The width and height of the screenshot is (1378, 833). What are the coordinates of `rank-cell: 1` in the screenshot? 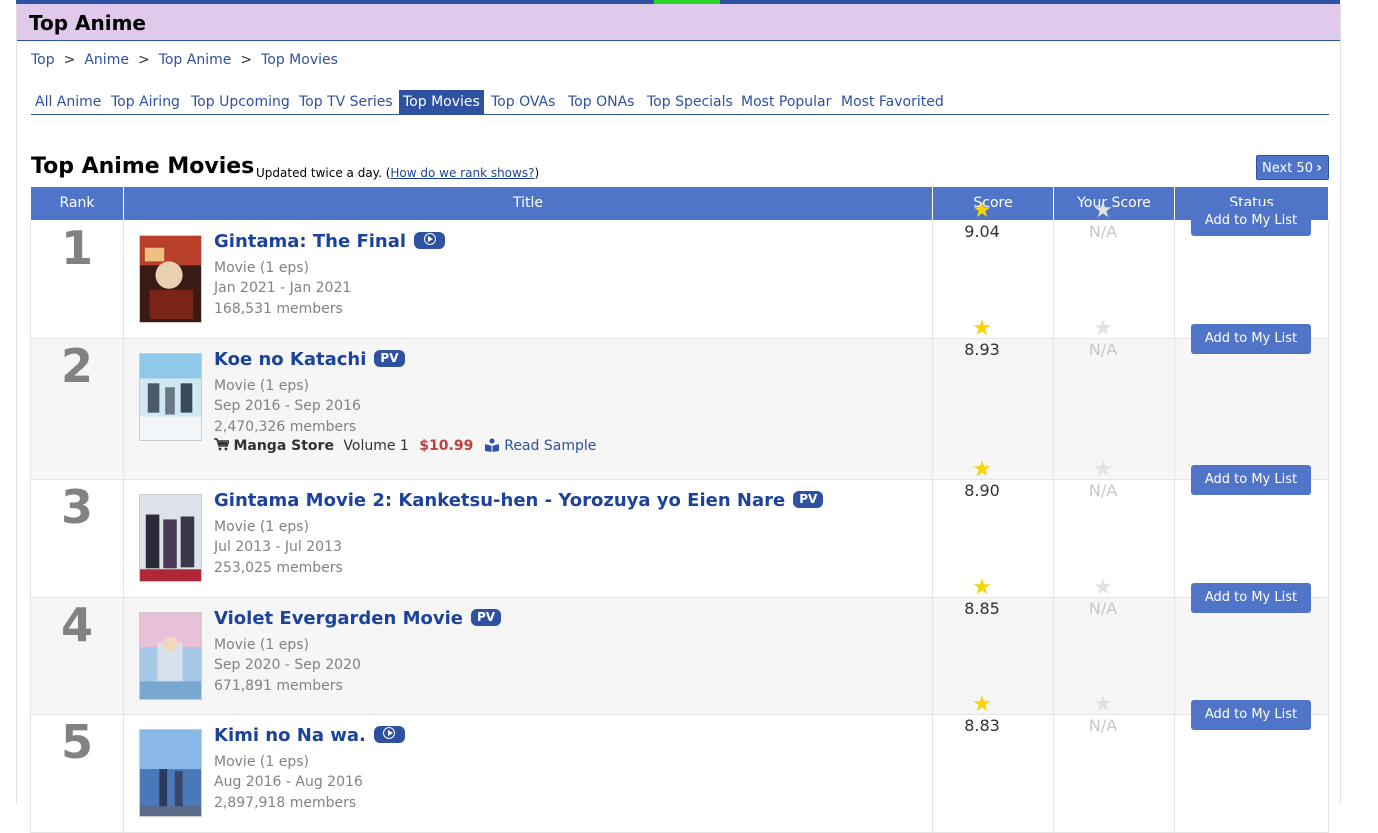 It's located at (77, 279).